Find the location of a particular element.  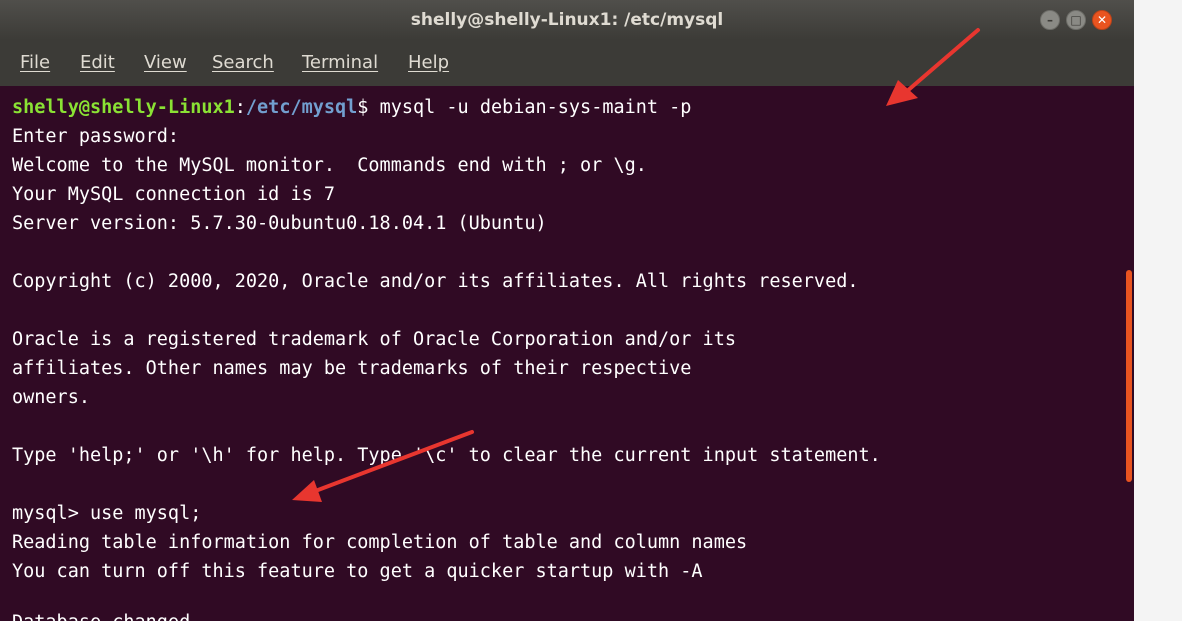

menu-terminal: Terminal is located at coordinates (340, 63).